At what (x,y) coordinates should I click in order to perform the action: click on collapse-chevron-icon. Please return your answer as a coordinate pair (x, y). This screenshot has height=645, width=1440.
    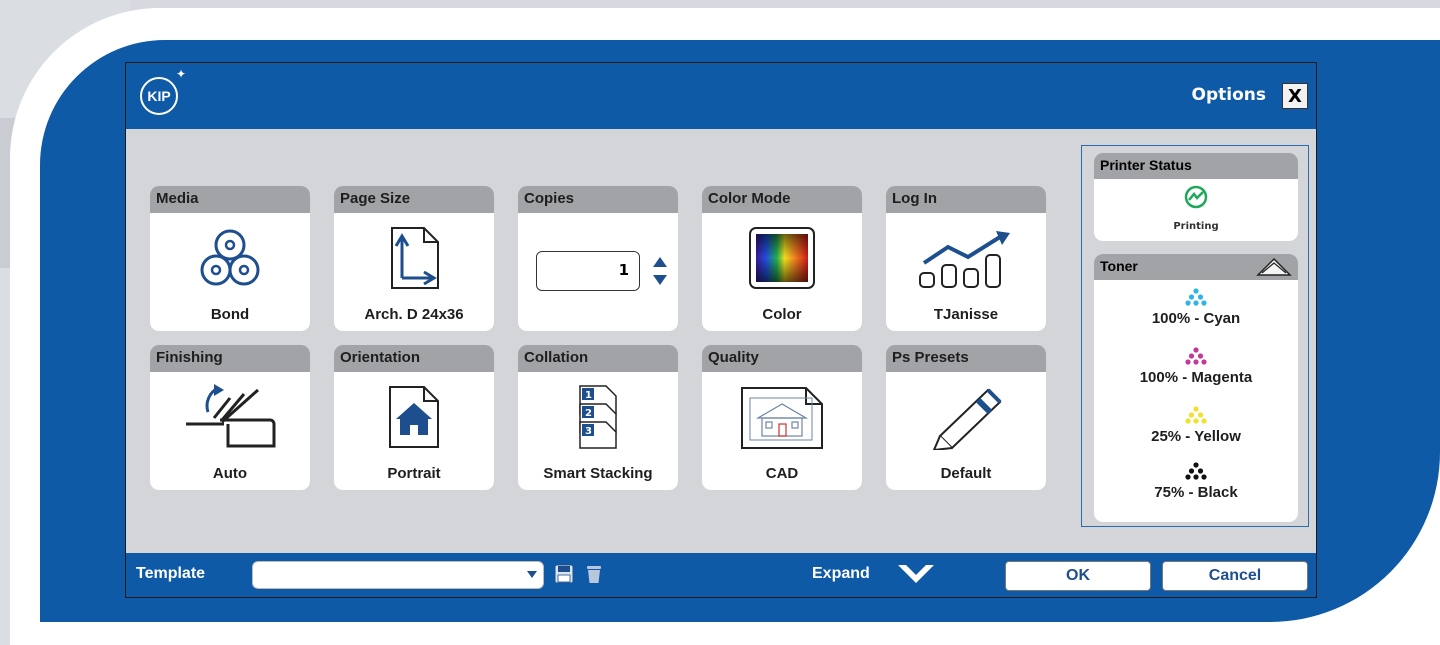
    Looking at the image, I should click on (1274, 267).